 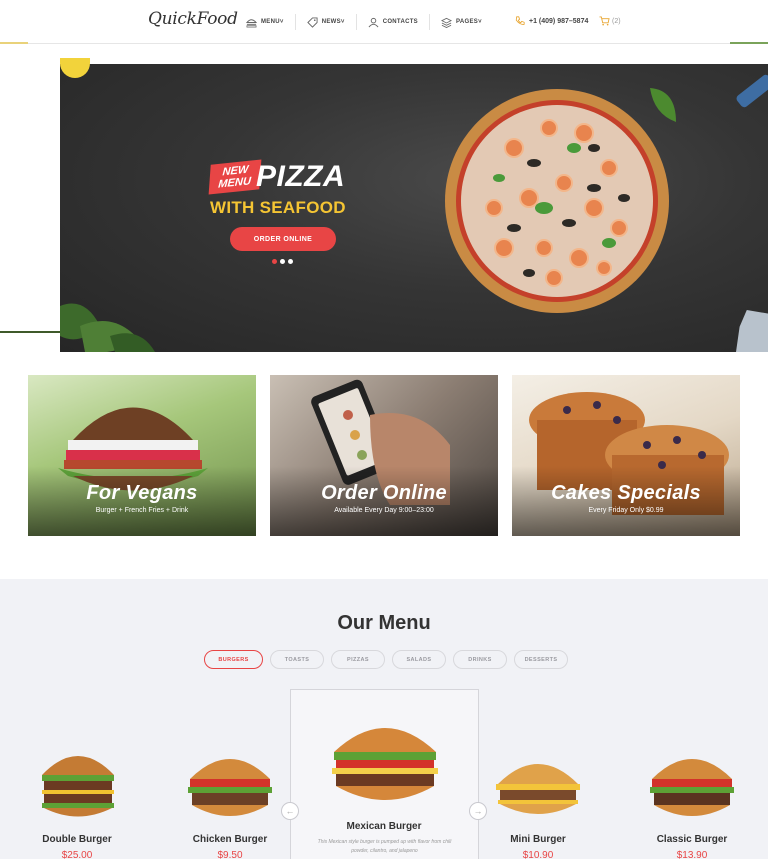 What do you see at coordinates (142, 510) in the screenshot?
I see `promo-subtitle: Burger + French Fries + Drink` at bounding box center [142, 510].